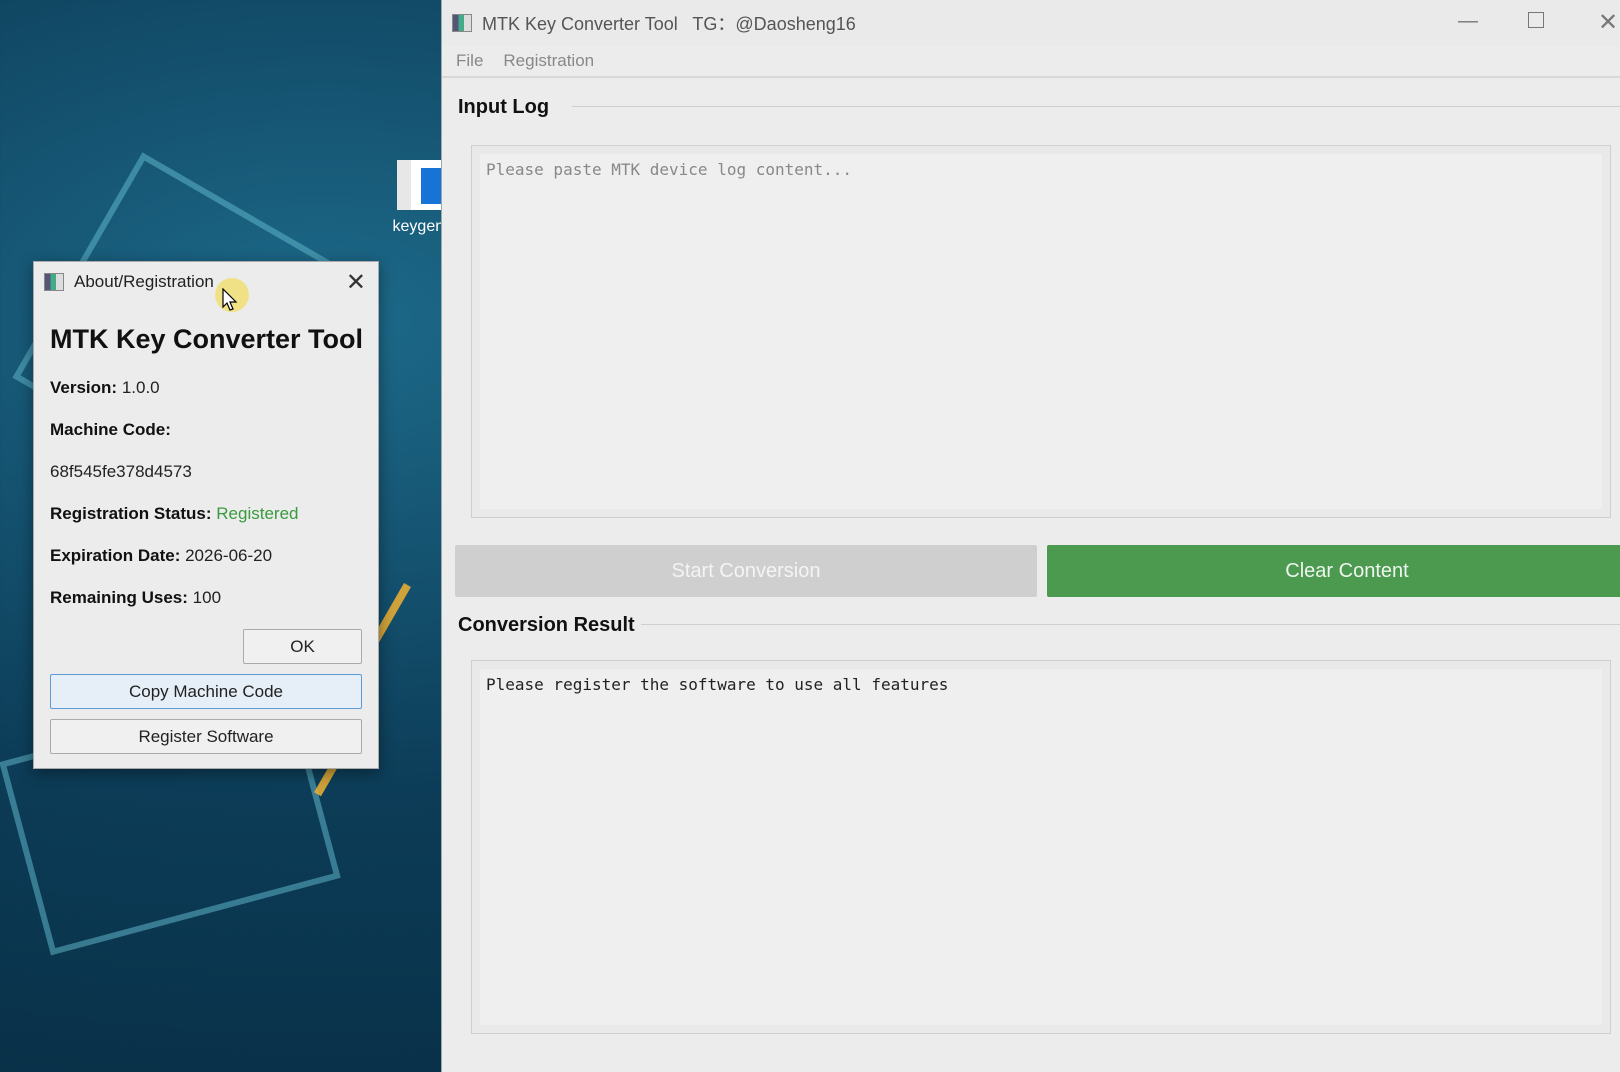 Image resolution: width=1620 pixels, height=1072 pixels. I want to click on register-software-button: Register Software, so click(206, 736).